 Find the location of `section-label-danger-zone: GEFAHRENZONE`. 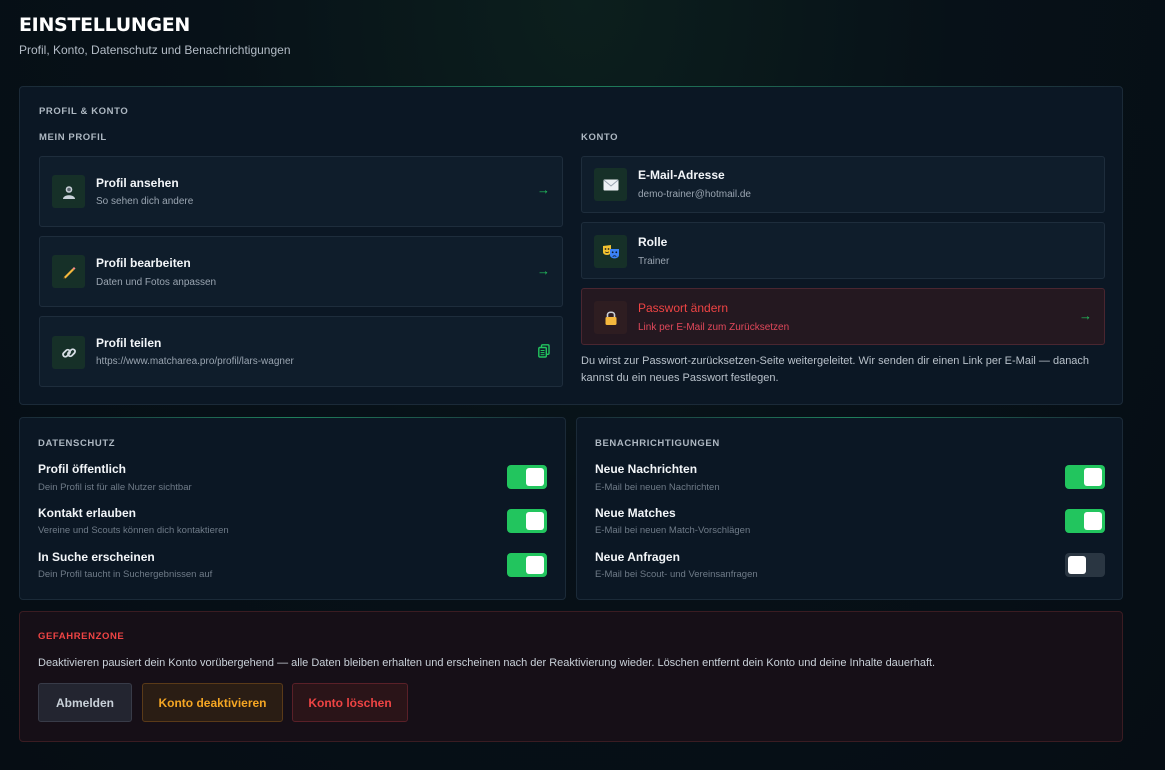

section-label-danger-zone: GEFAHRENZONE is located at coordinates (81, 636).